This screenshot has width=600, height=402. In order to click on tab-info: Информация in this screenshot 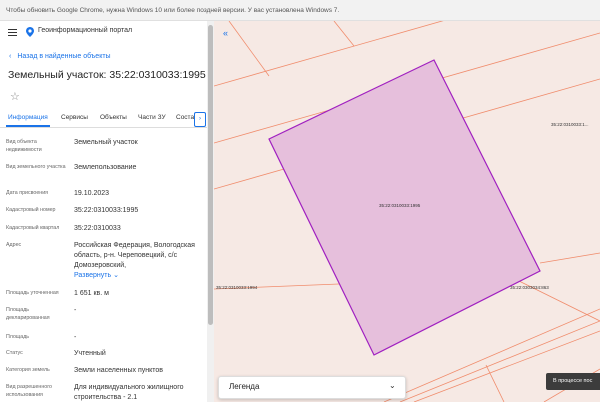, I will do `click(28, 117)`.